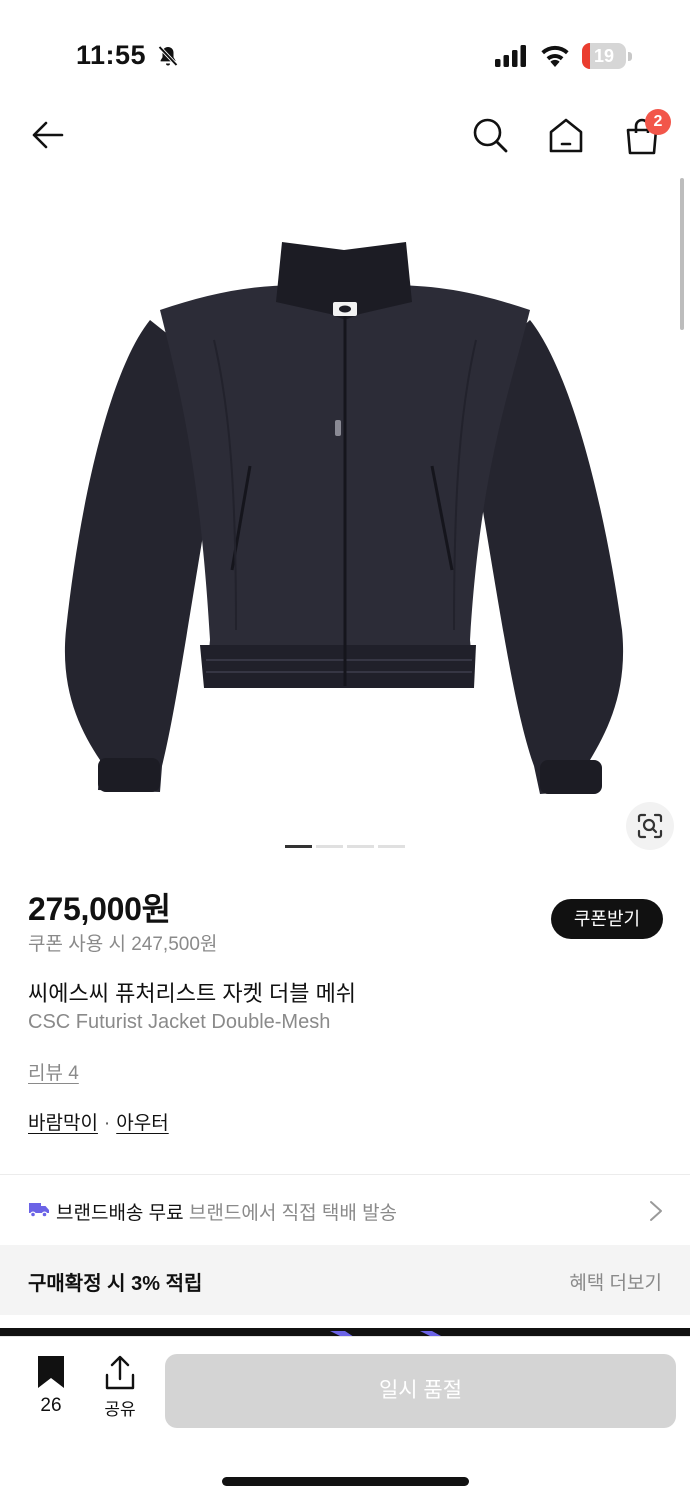  I want to click on benefit-row: 구매확정 시 3% 적립 혜택 더보기, so click(345, 1280).